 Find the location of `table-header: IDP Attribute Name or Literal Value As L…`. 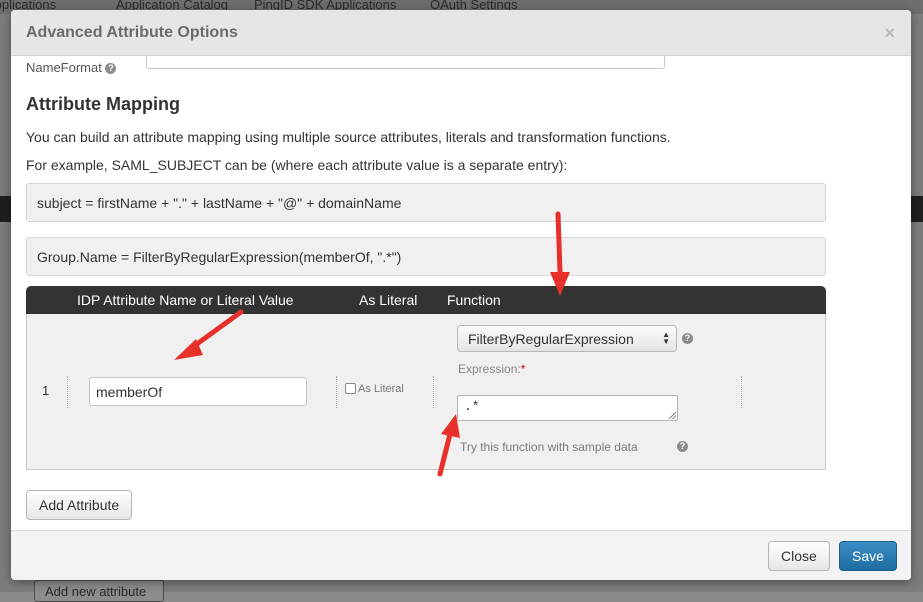

table-header: IDP Attribute Name or Literal Value As L… is located at coordinates (426, 300).